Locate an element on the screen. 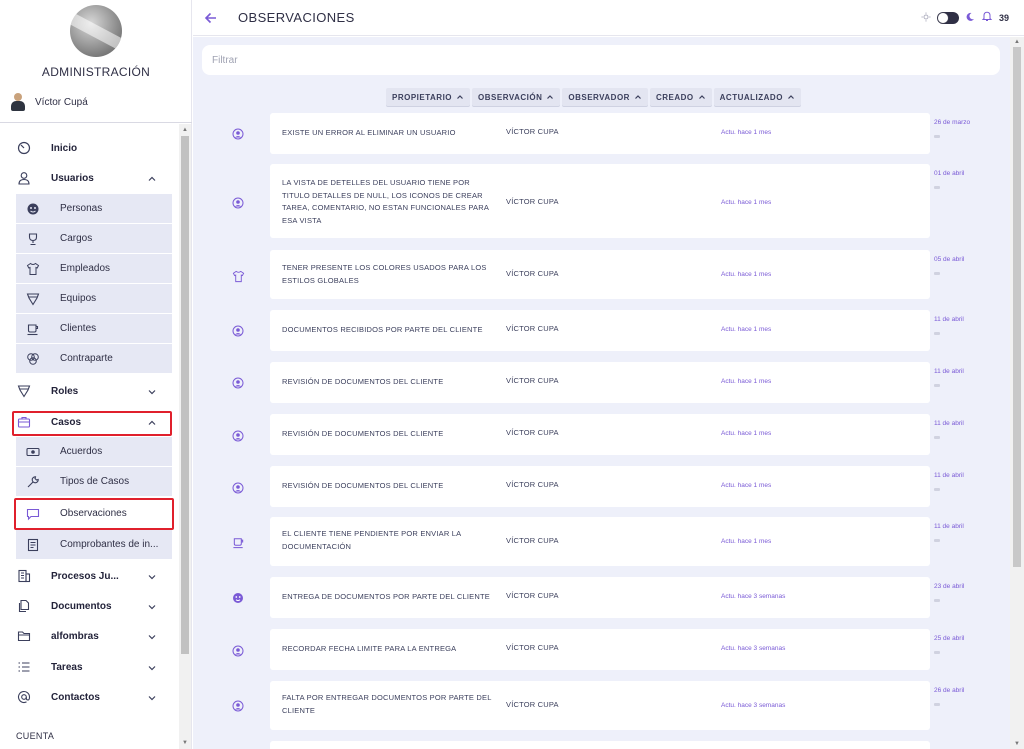 The height and width of the screenshot is (749, 1024). theme-toggle is located at coordinates (947, 18).